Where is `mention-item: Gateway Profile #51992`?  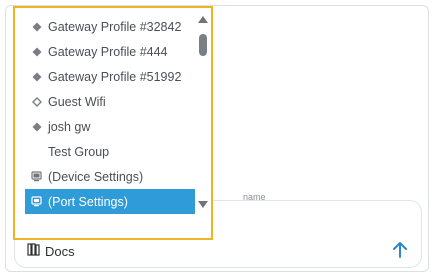
mention-item: Gateway Profile #51992 is located at coordinates (110, 76).